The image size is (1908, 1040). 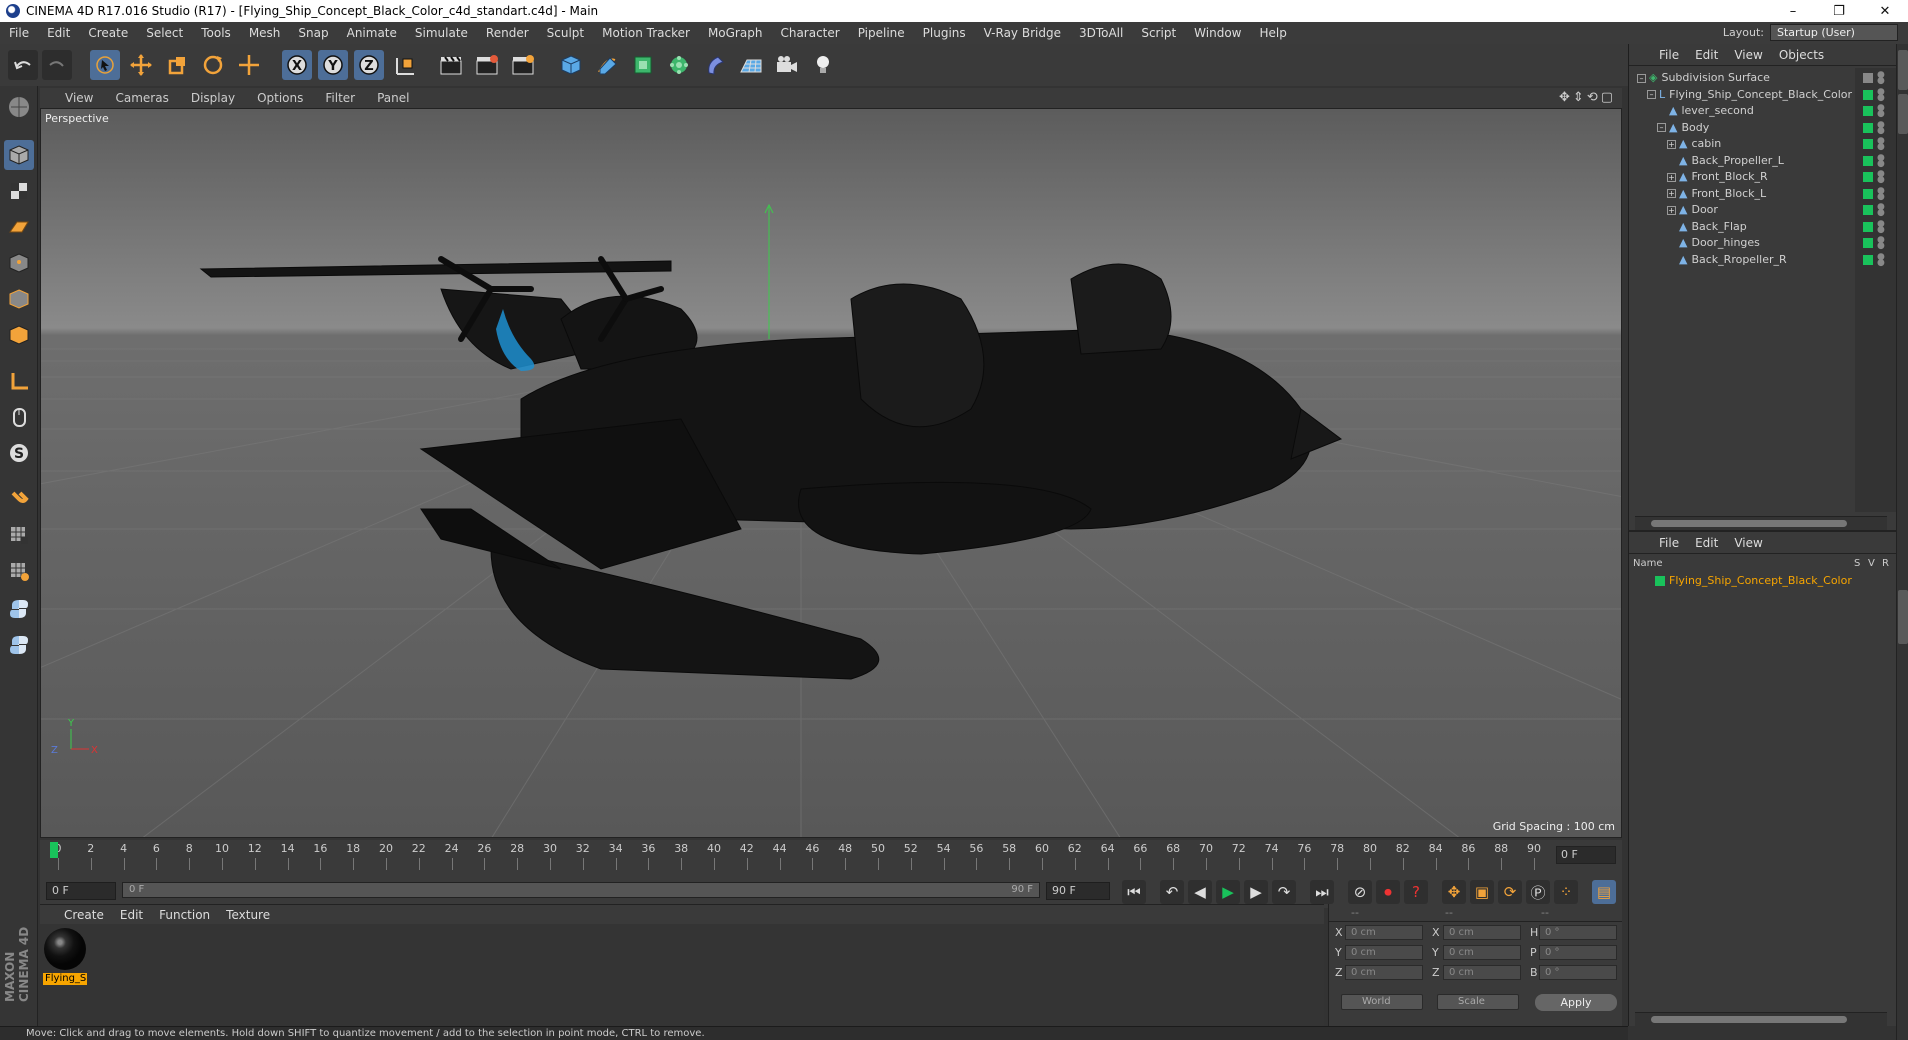 I want to click on menu-mograph: MoGraph, so click(x=735, y=33).